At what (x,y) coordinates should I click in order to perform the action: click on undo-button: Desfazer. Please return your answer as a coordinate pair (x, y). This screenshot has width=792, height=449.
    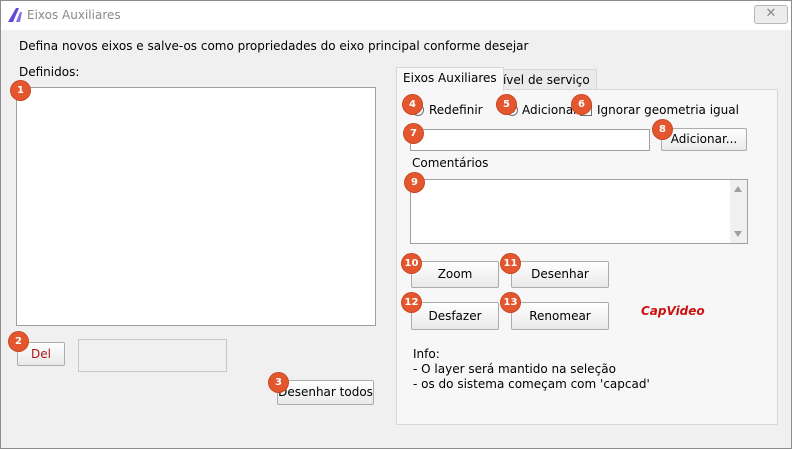
    Looking at the image, I should click on (455, 316).